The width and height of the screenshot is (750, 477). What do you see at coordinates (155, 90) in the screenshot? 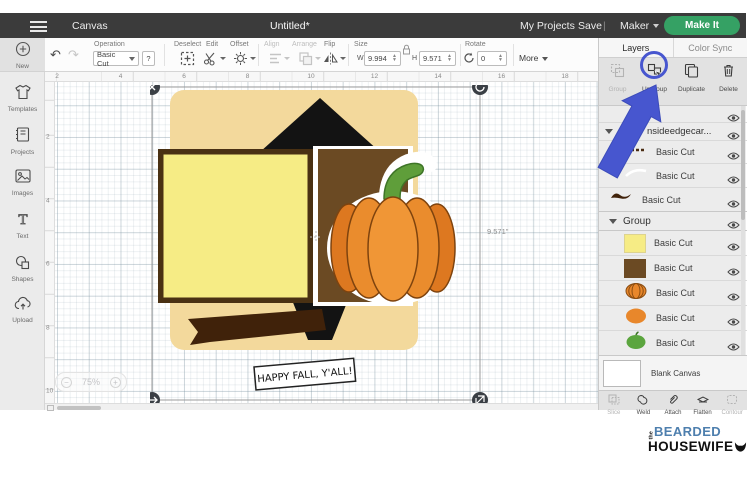
I see `selection-handle-delete` at bounding box center [155, 90].